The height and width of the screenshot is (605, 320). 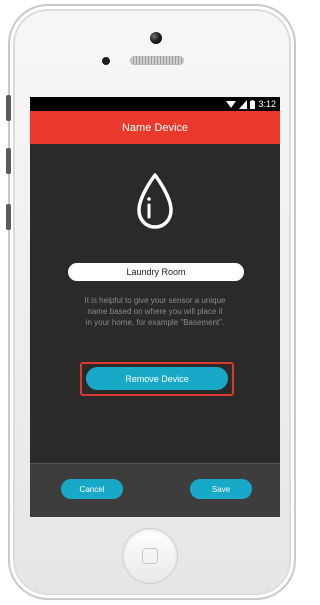 I want to click on earpiece-speaker, so click(x=157, y=60).